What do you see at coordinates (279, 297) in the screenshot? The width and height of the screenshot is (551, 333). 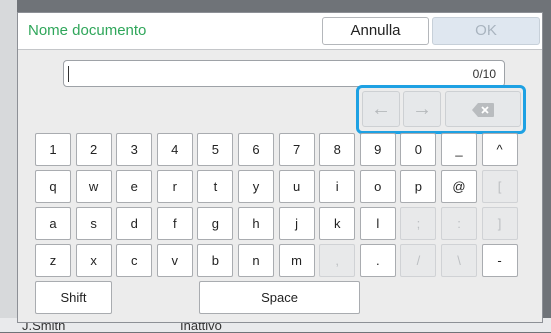 I see `space-key: Space` at bounding box center [279, 297].